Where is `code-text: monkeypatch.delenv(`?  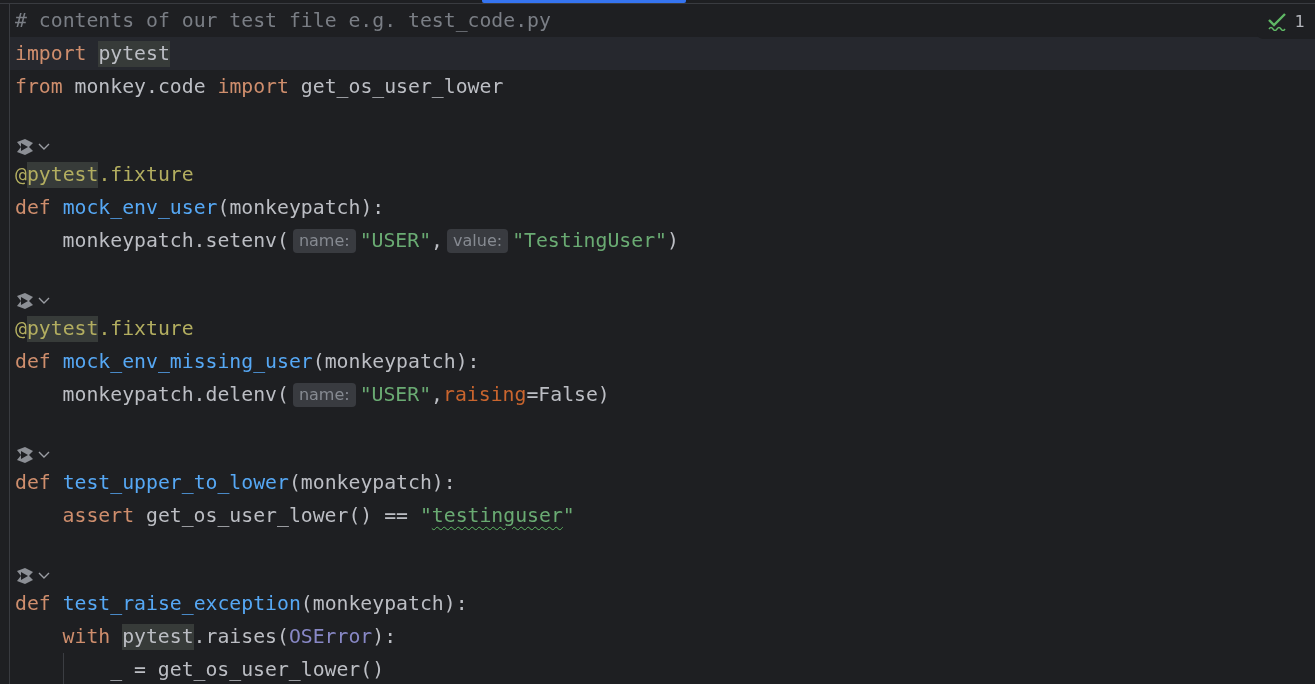 code-text: monkeypatch.delenv( is located at coordinates (175, 394).